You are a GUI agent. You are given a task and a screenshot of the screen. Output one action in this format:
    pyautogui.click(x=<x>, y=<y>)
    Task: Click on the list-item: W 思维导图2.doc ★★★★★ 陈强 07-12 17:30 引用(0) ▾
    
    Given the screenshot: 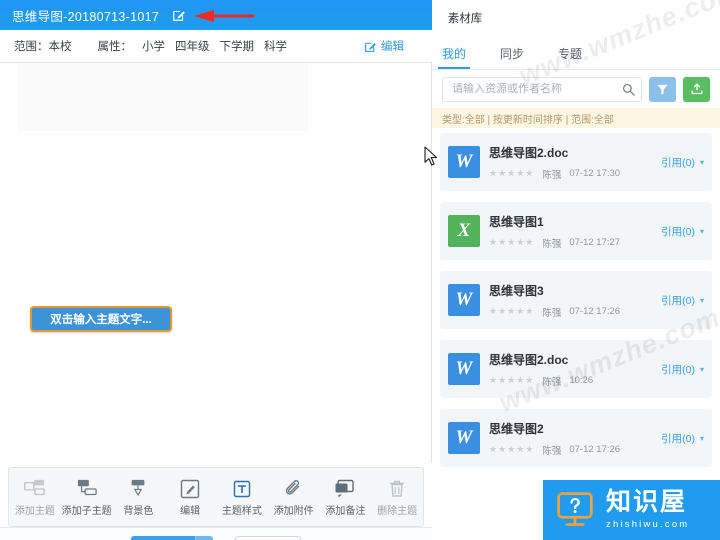 What is the action you would take?
    pyautogui.click(x=576, y=162)
    